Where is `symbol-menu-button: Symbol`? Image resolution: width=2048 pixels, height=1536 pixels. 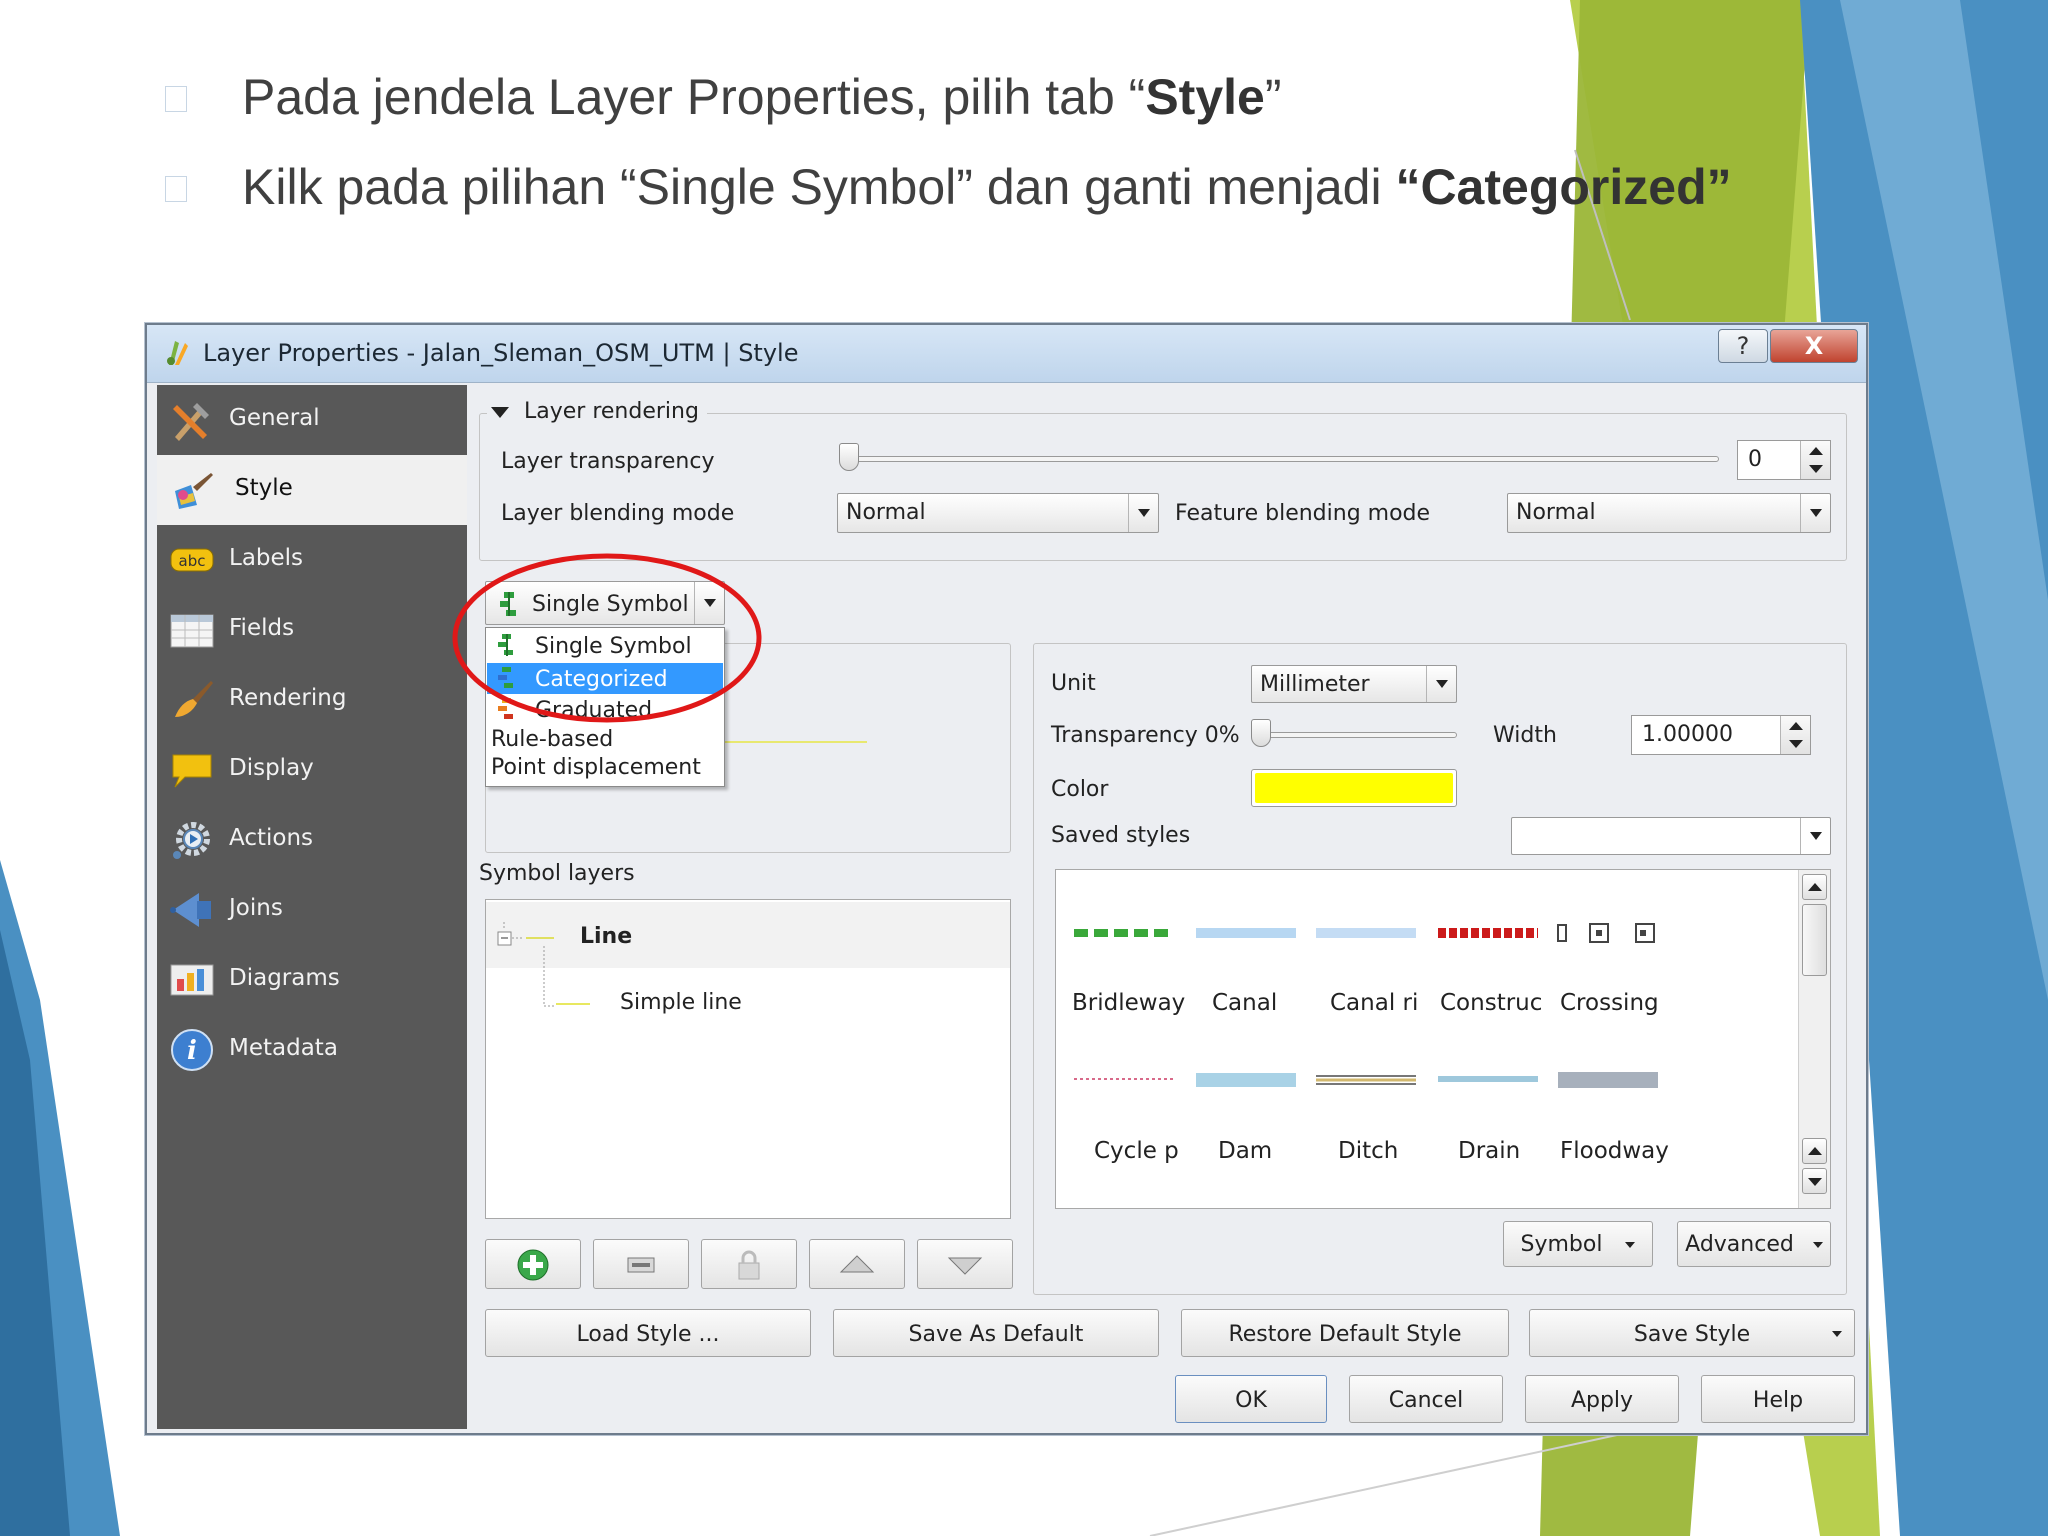 symbol-menu-button: Symbol is located at coordinates (1578, 1244).